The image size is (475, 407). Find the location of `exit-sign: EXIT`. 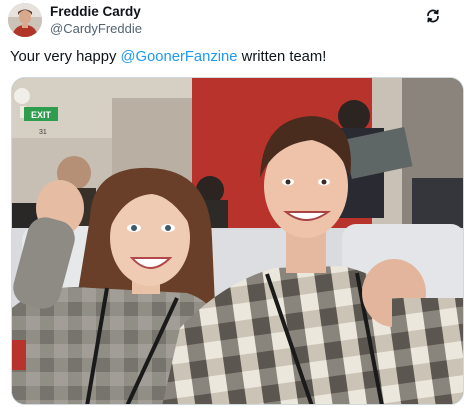

exit-sign: EXIT is located at coordinates (41, 114).